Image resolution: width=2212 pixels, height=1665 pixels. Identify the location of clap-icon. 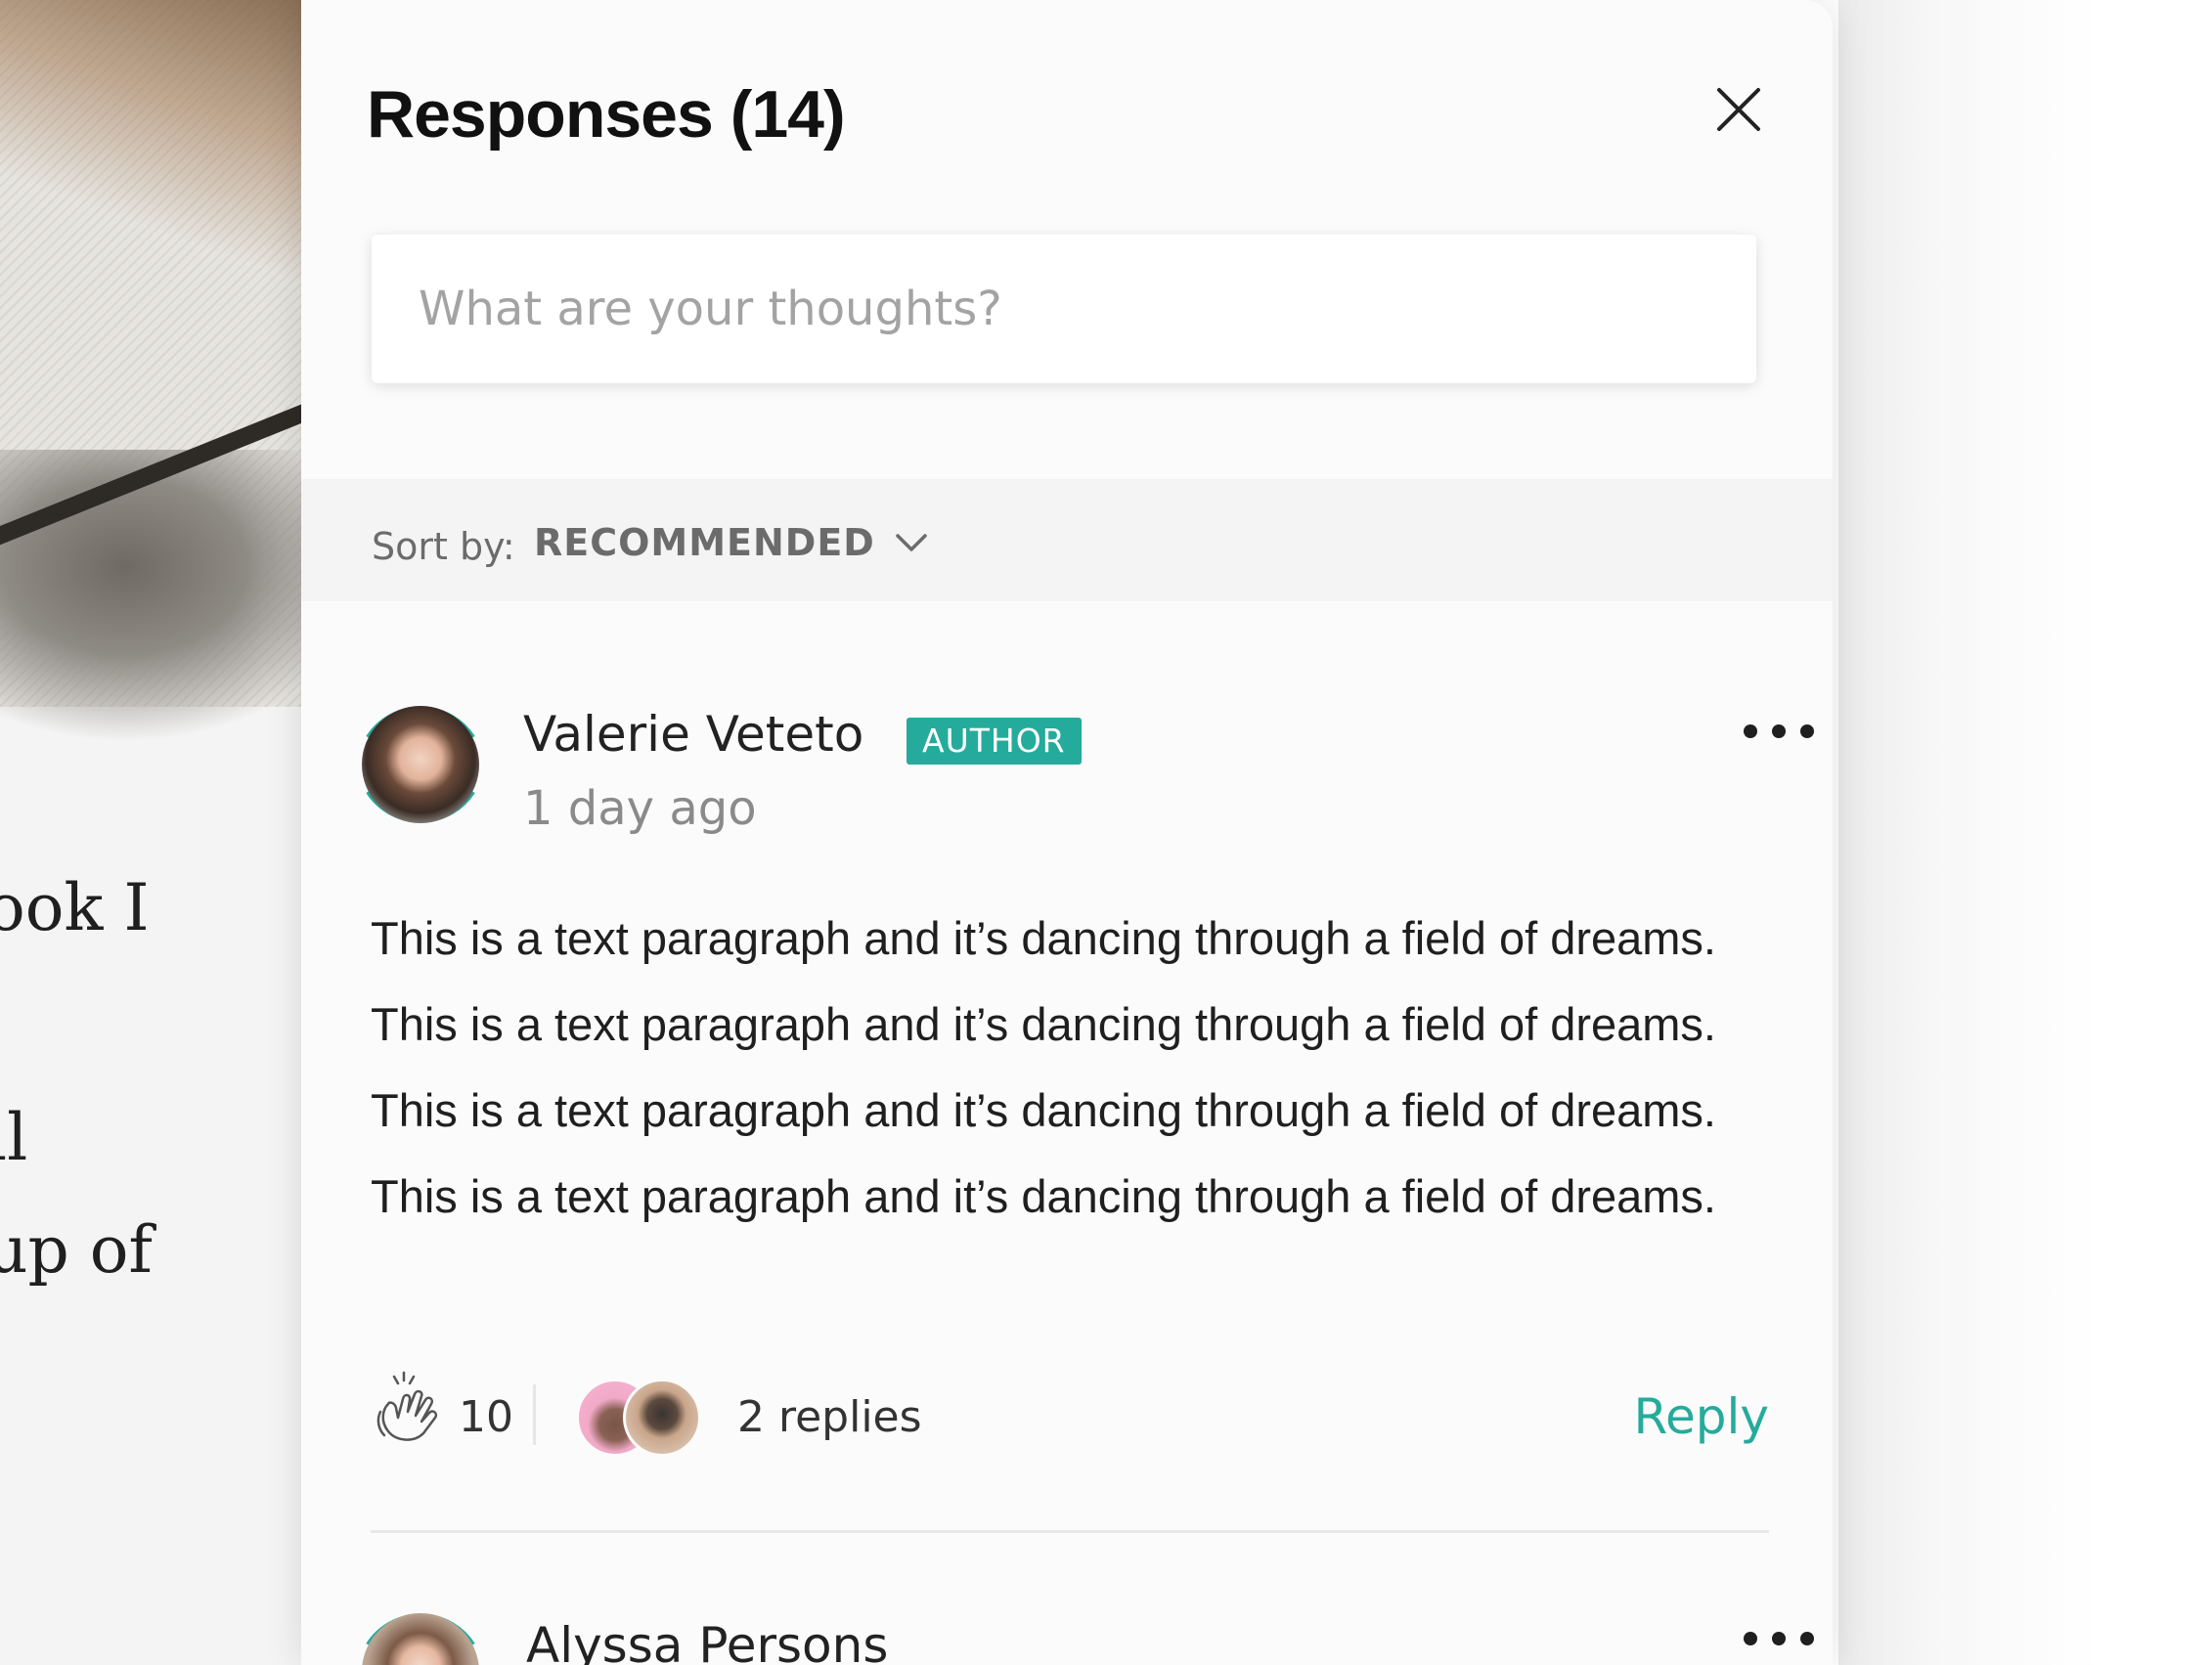
(407, 1406).